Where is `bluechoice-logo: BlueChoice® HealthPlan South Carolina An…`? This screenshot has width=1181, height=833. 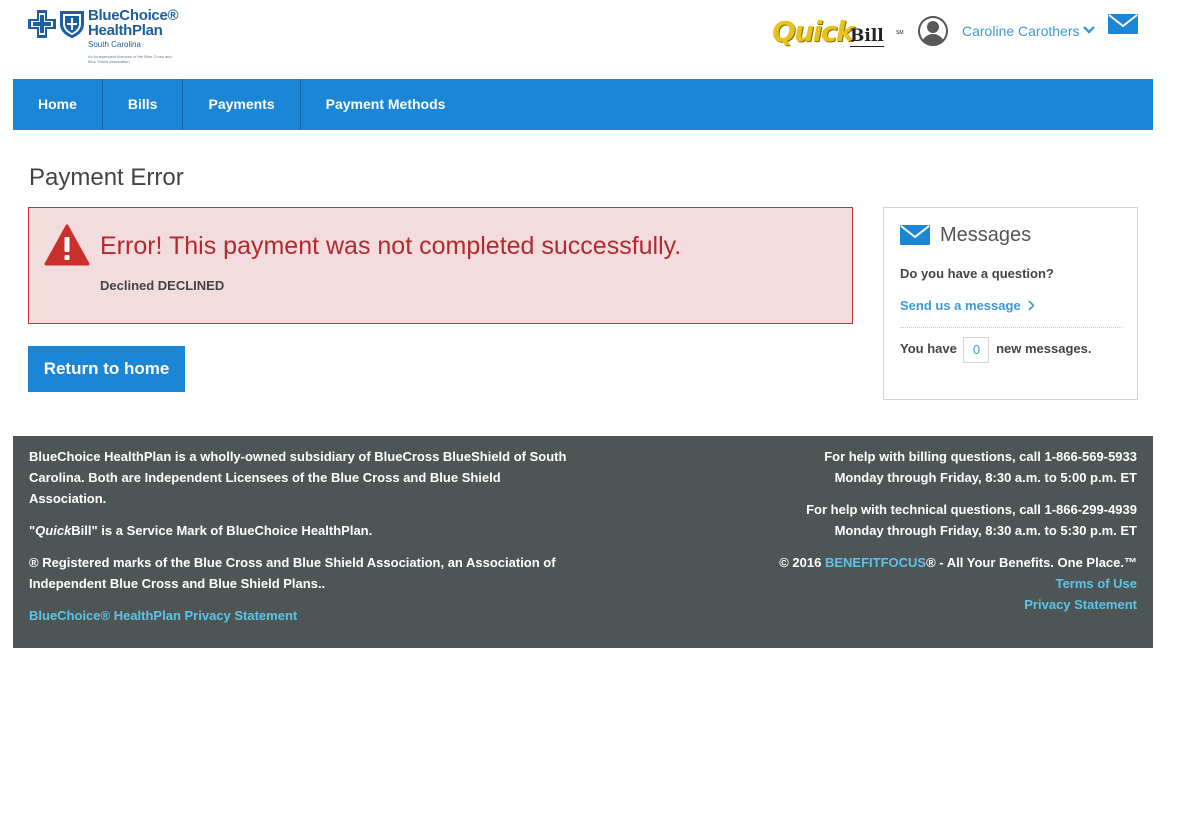 bluechoice-logo: BlueChoice® HealthPlan South Carolina An… is located at coordinates (108, 36).